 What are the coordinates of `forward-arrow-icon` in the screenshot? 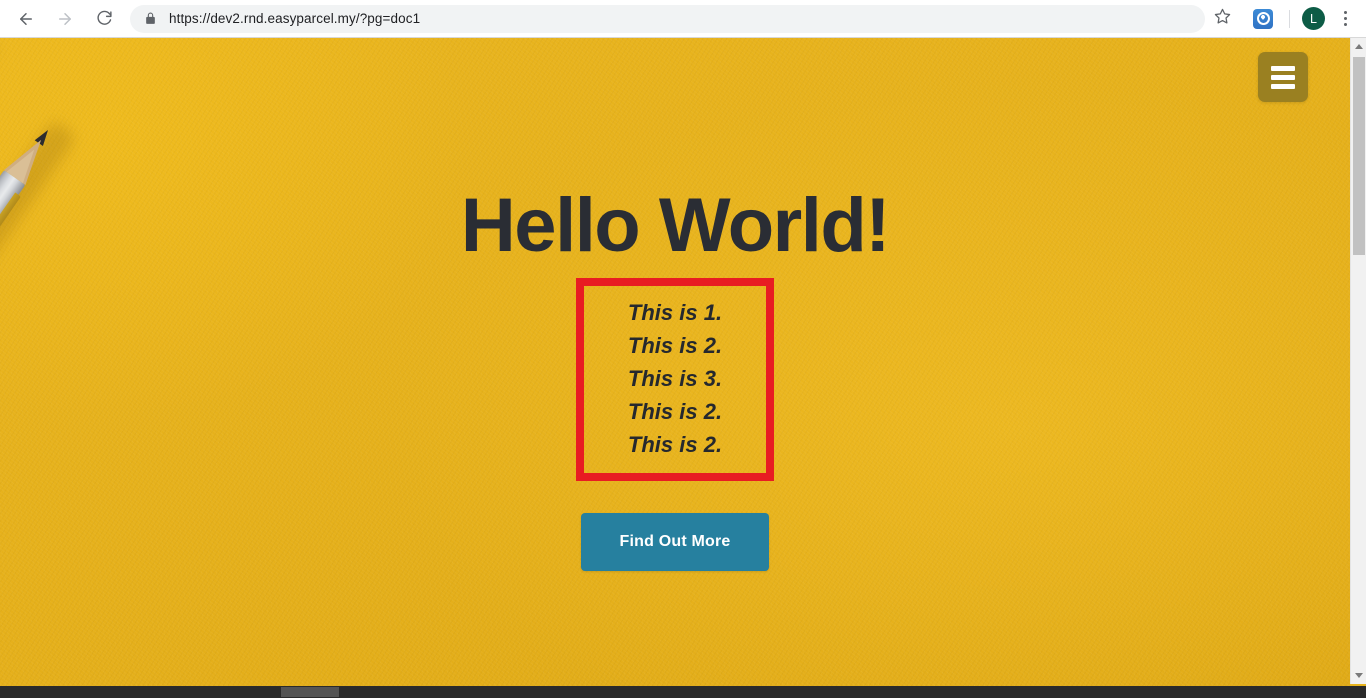 It's located at (65, 19).